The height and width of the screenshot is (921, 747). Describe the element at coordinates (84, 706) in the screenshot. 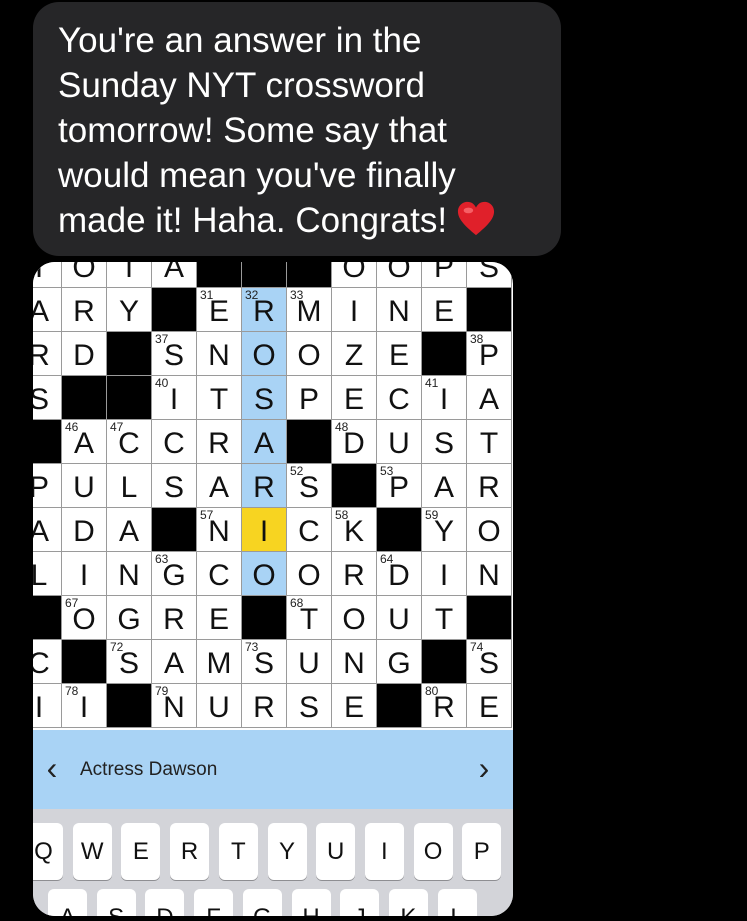

I see `grid-cell: 78 I` at that location.